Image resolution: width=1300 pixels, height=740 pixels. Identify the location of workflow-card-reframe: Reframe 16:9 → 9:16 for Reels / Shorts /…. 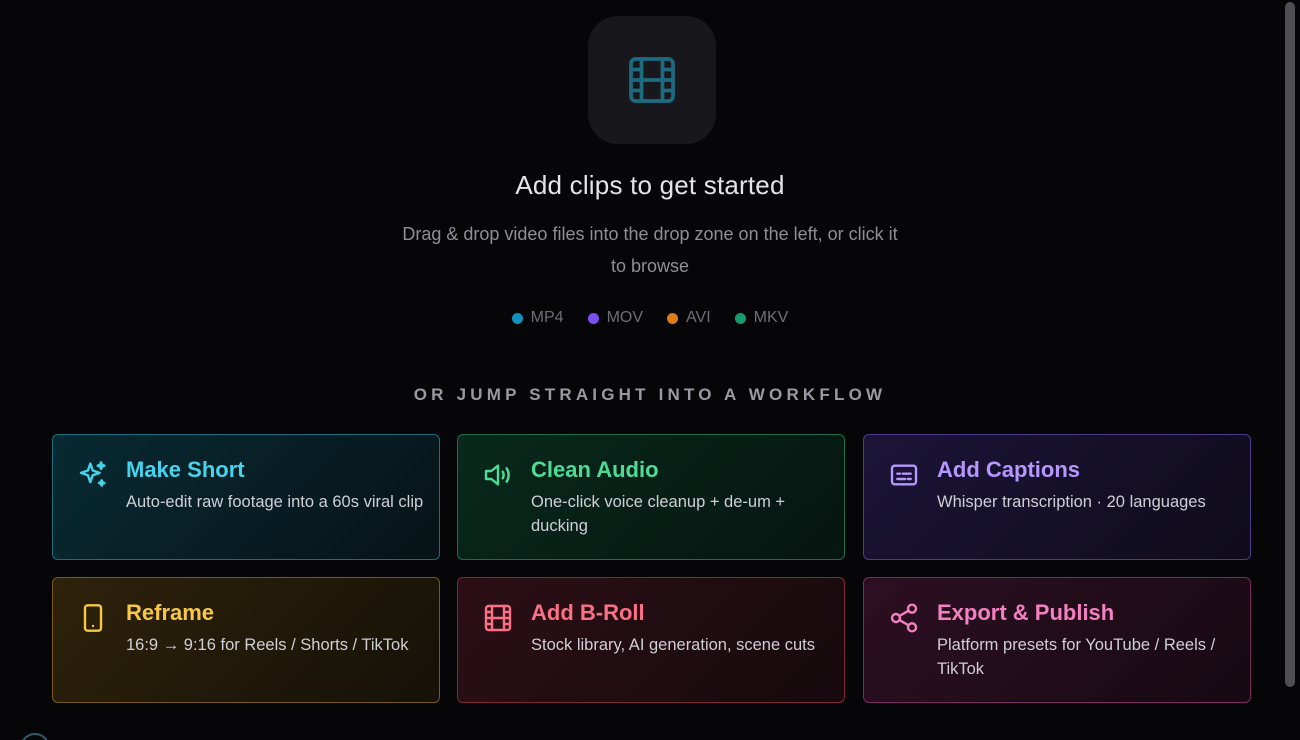
(246, 640).